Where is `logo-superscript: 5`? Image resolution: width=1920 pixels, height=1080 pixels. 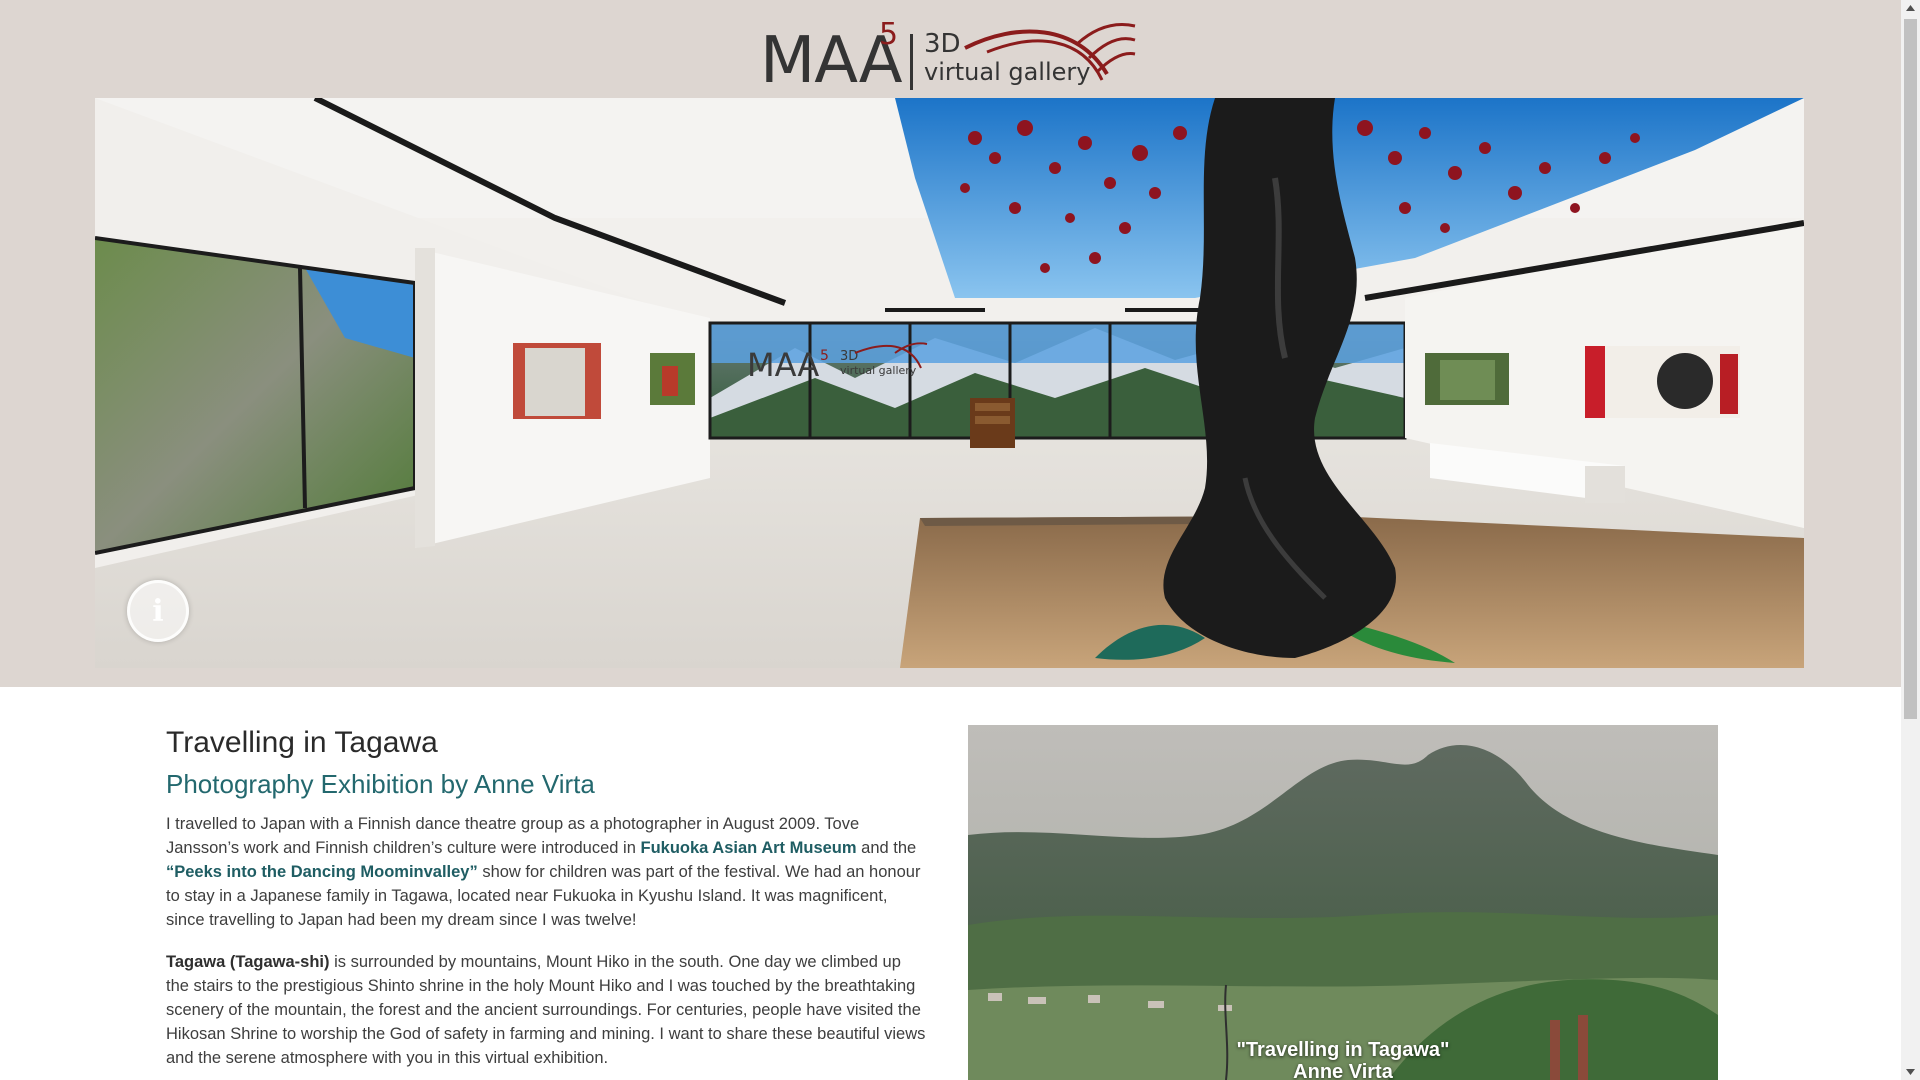 logo-superscript: 5 is located at coordinates (889, 34).